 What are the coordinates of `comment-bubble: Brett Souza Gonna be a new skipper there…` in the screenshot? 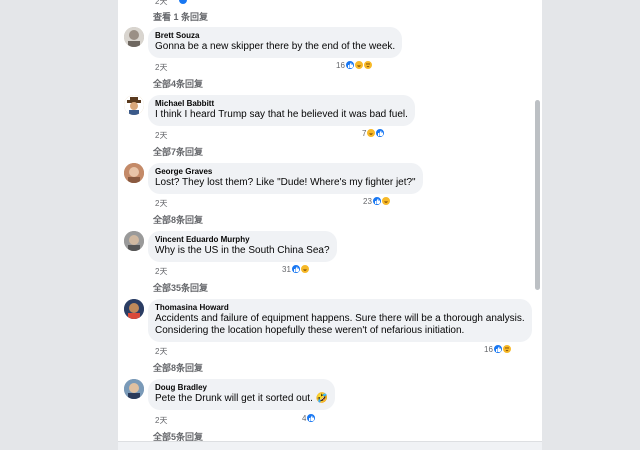 It's located at (275, 42).